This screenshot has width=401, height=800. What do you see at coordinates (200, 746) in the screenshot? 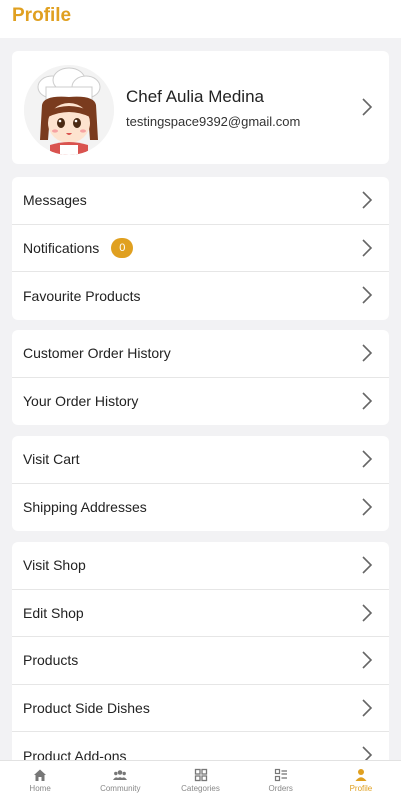
I see `menu-item-product-add-ons: Product Add-ons` at bounding box center [200, 746].